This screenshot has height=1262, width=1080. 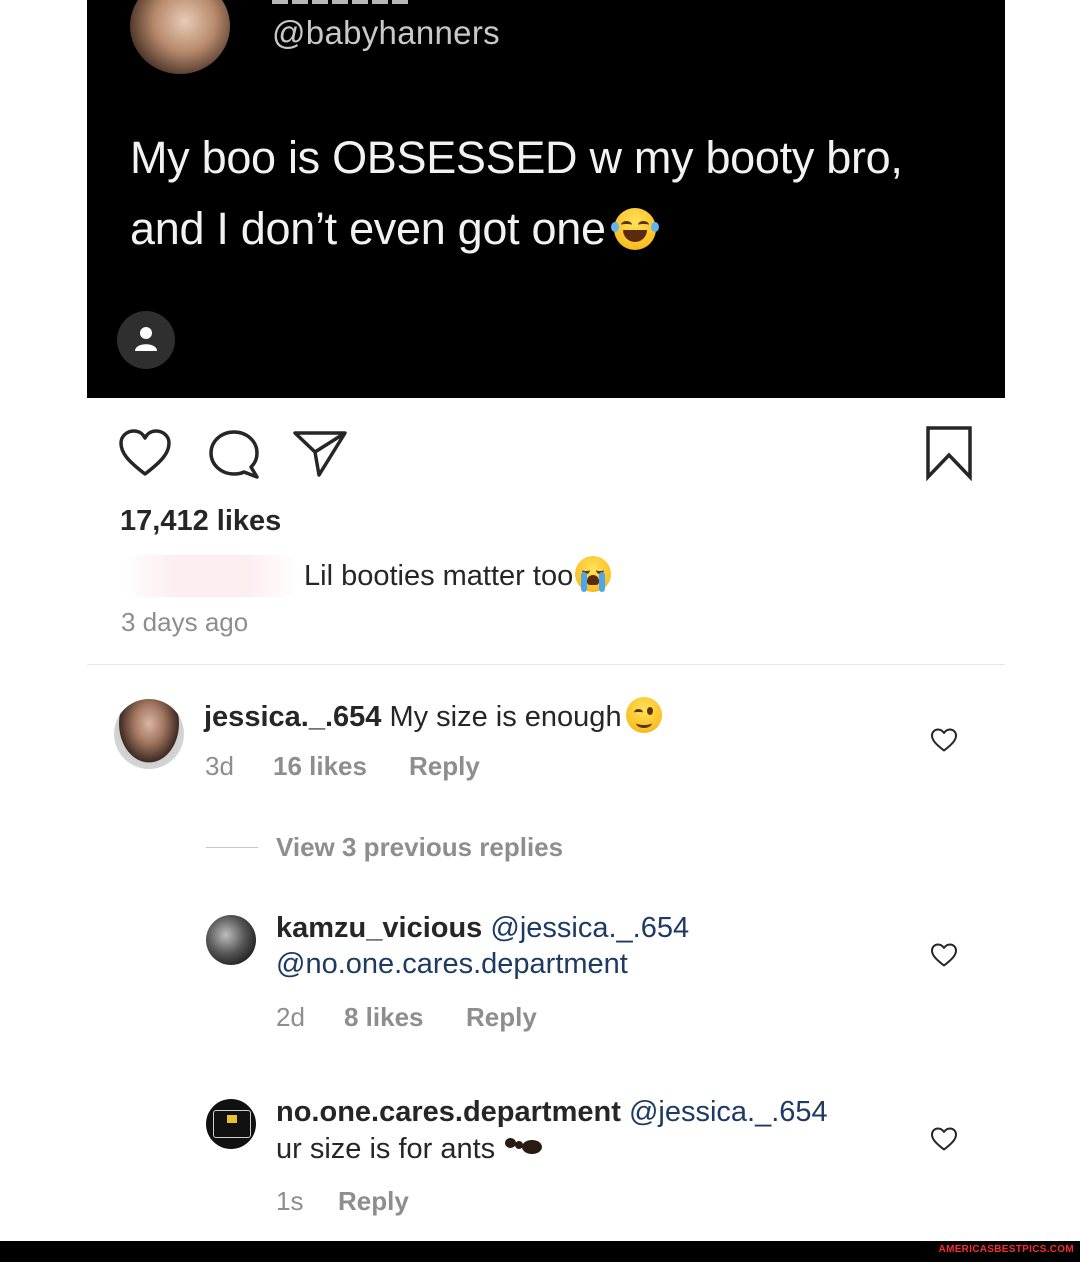 What do you see at coordinates (342, 2) in the screenshot?
I see `tweet-display-name-cropped` at bounding box center [342, 2].